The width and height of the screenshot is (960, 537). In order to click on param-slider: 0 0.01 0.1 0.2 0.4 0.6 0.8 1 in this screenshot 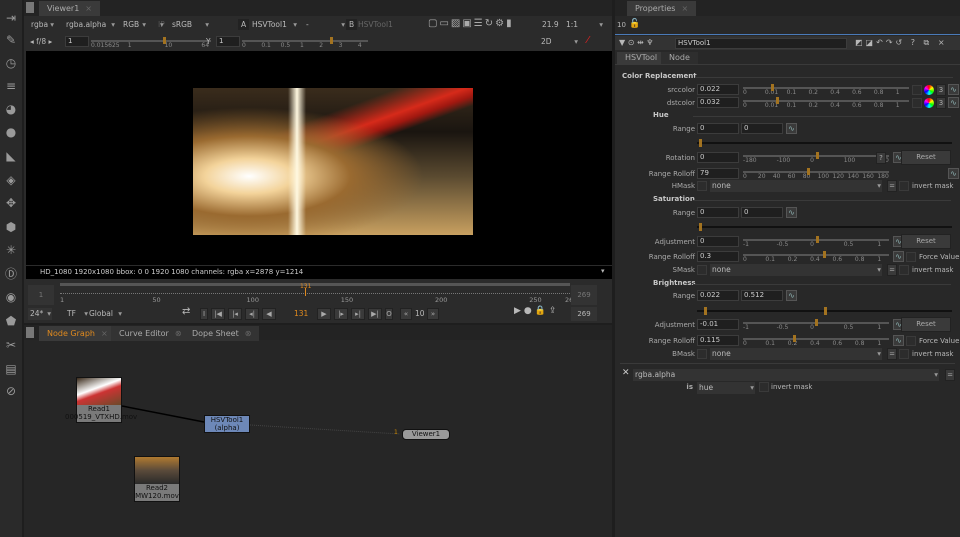, I will do `click(826, 90)`.